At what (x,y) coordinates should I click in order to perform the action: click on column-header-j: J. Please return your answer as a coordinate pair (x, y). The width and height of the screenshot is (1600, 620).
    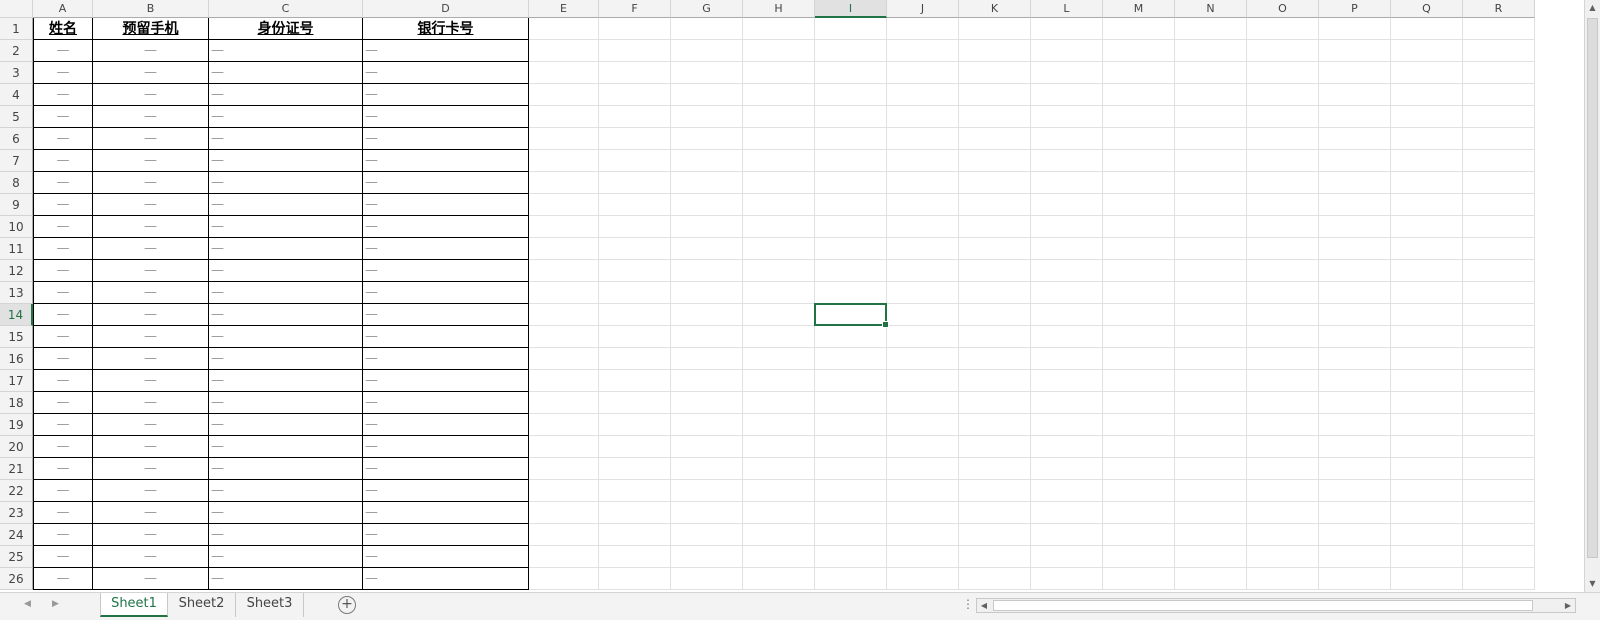
    Looking at the image, I should click on (923, 9).